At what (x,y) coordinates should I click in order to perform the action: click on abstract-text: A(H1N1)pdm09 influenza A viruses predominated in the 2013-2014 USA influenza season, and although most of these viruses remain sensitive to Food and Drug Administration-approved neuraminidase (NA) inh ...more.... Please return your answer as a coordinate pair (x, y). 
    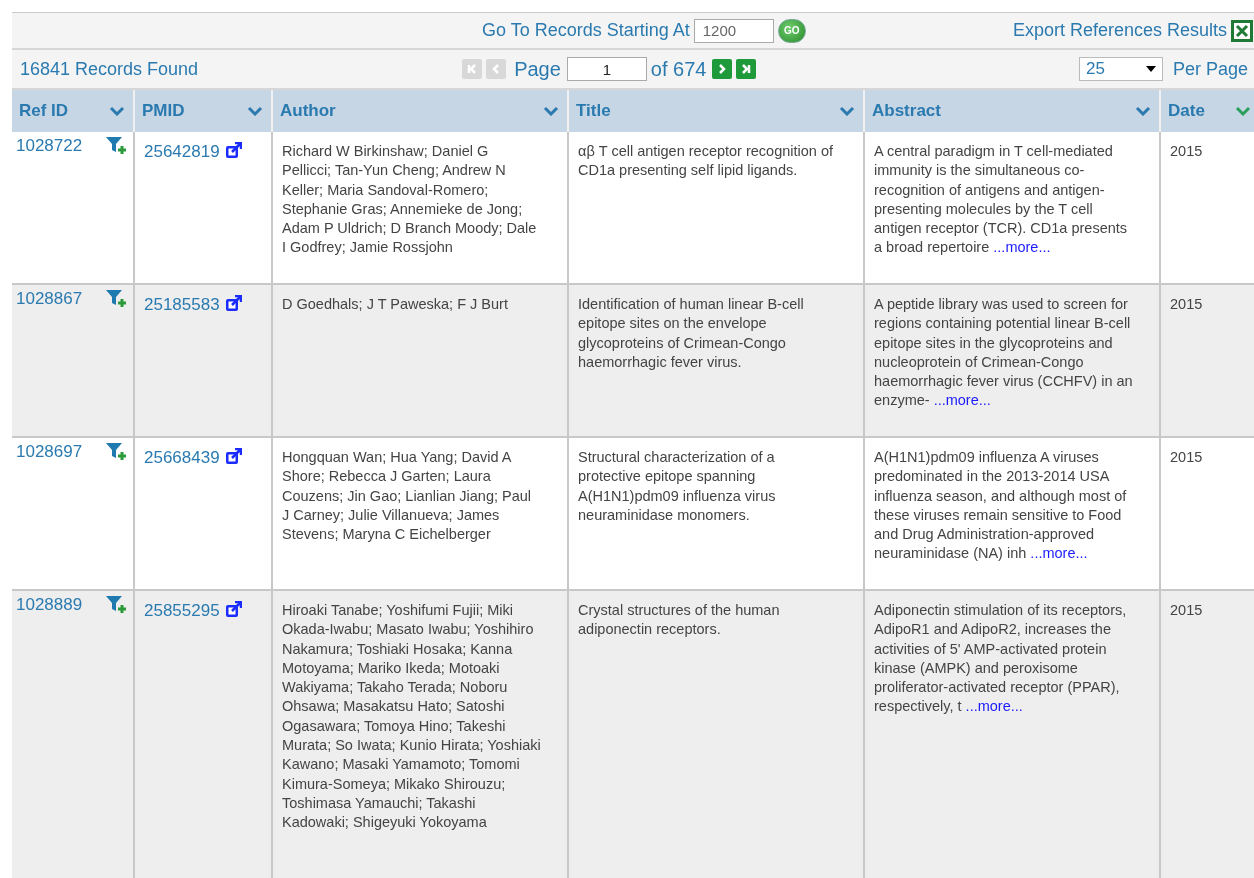
    Looking at the image, I should click on (1000, 505).